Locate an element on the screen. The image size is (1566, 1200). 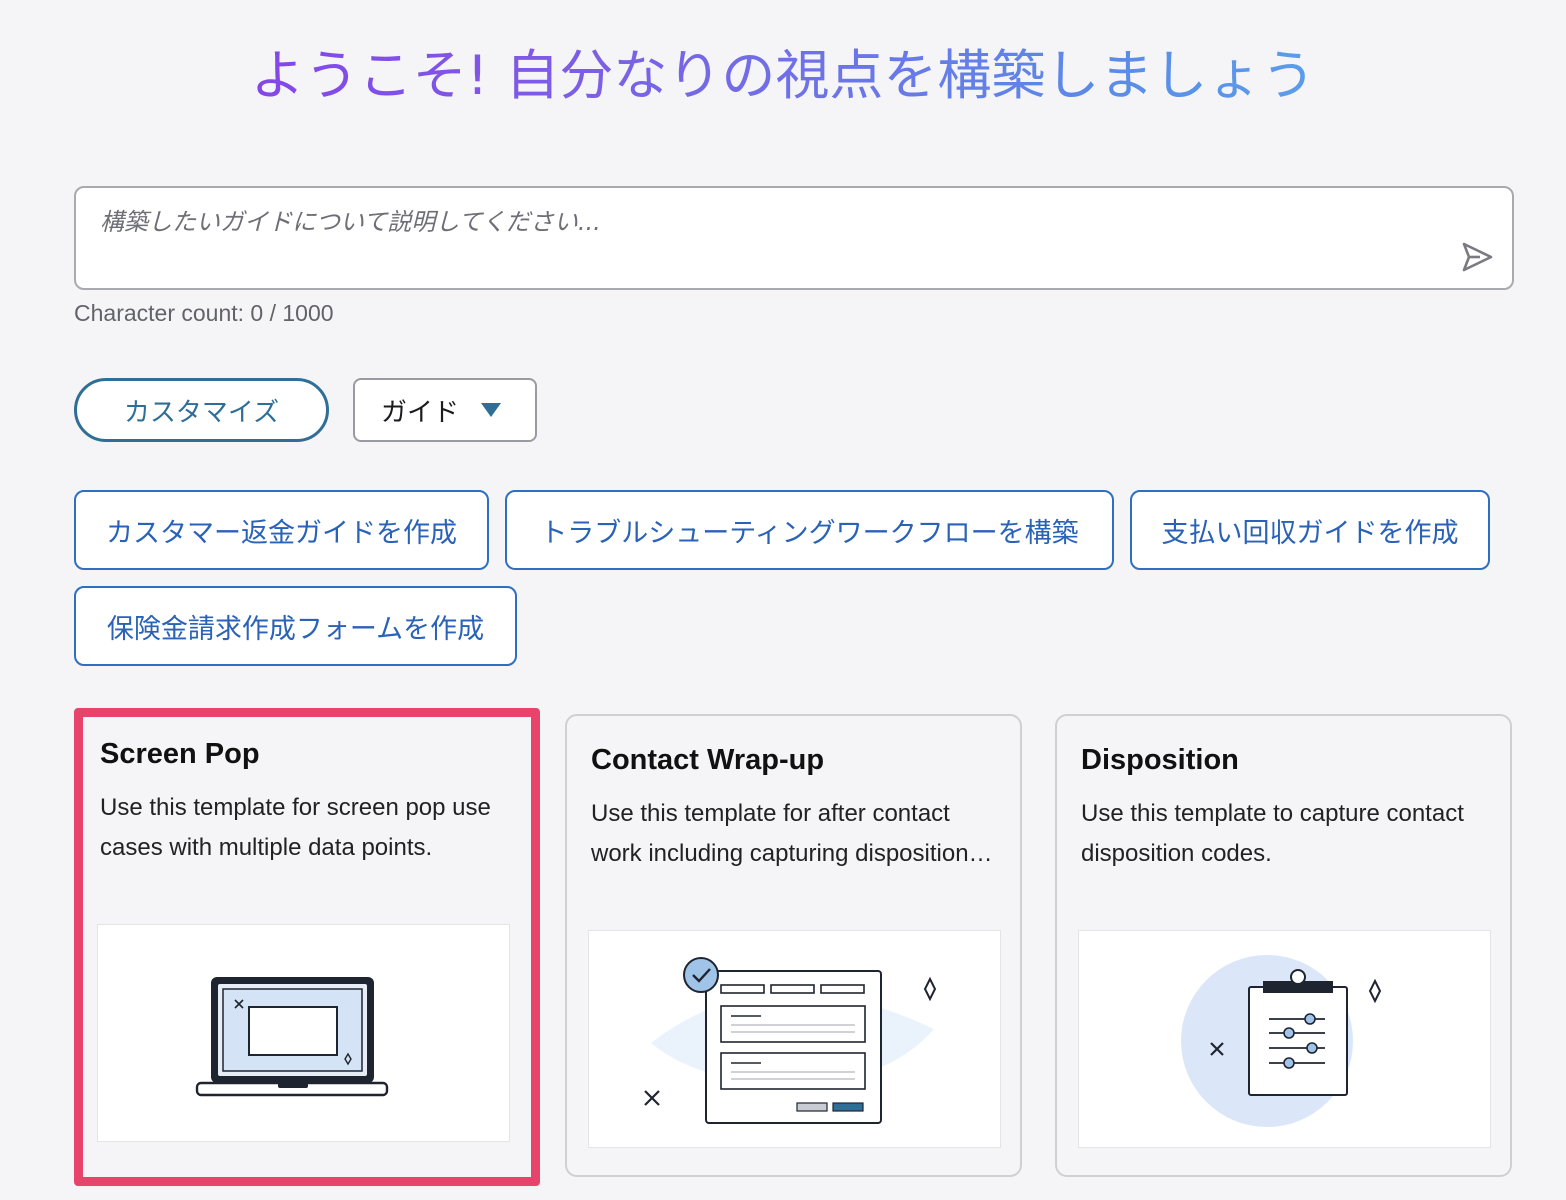
laptop-icon is located at coordinates (292, 1037).